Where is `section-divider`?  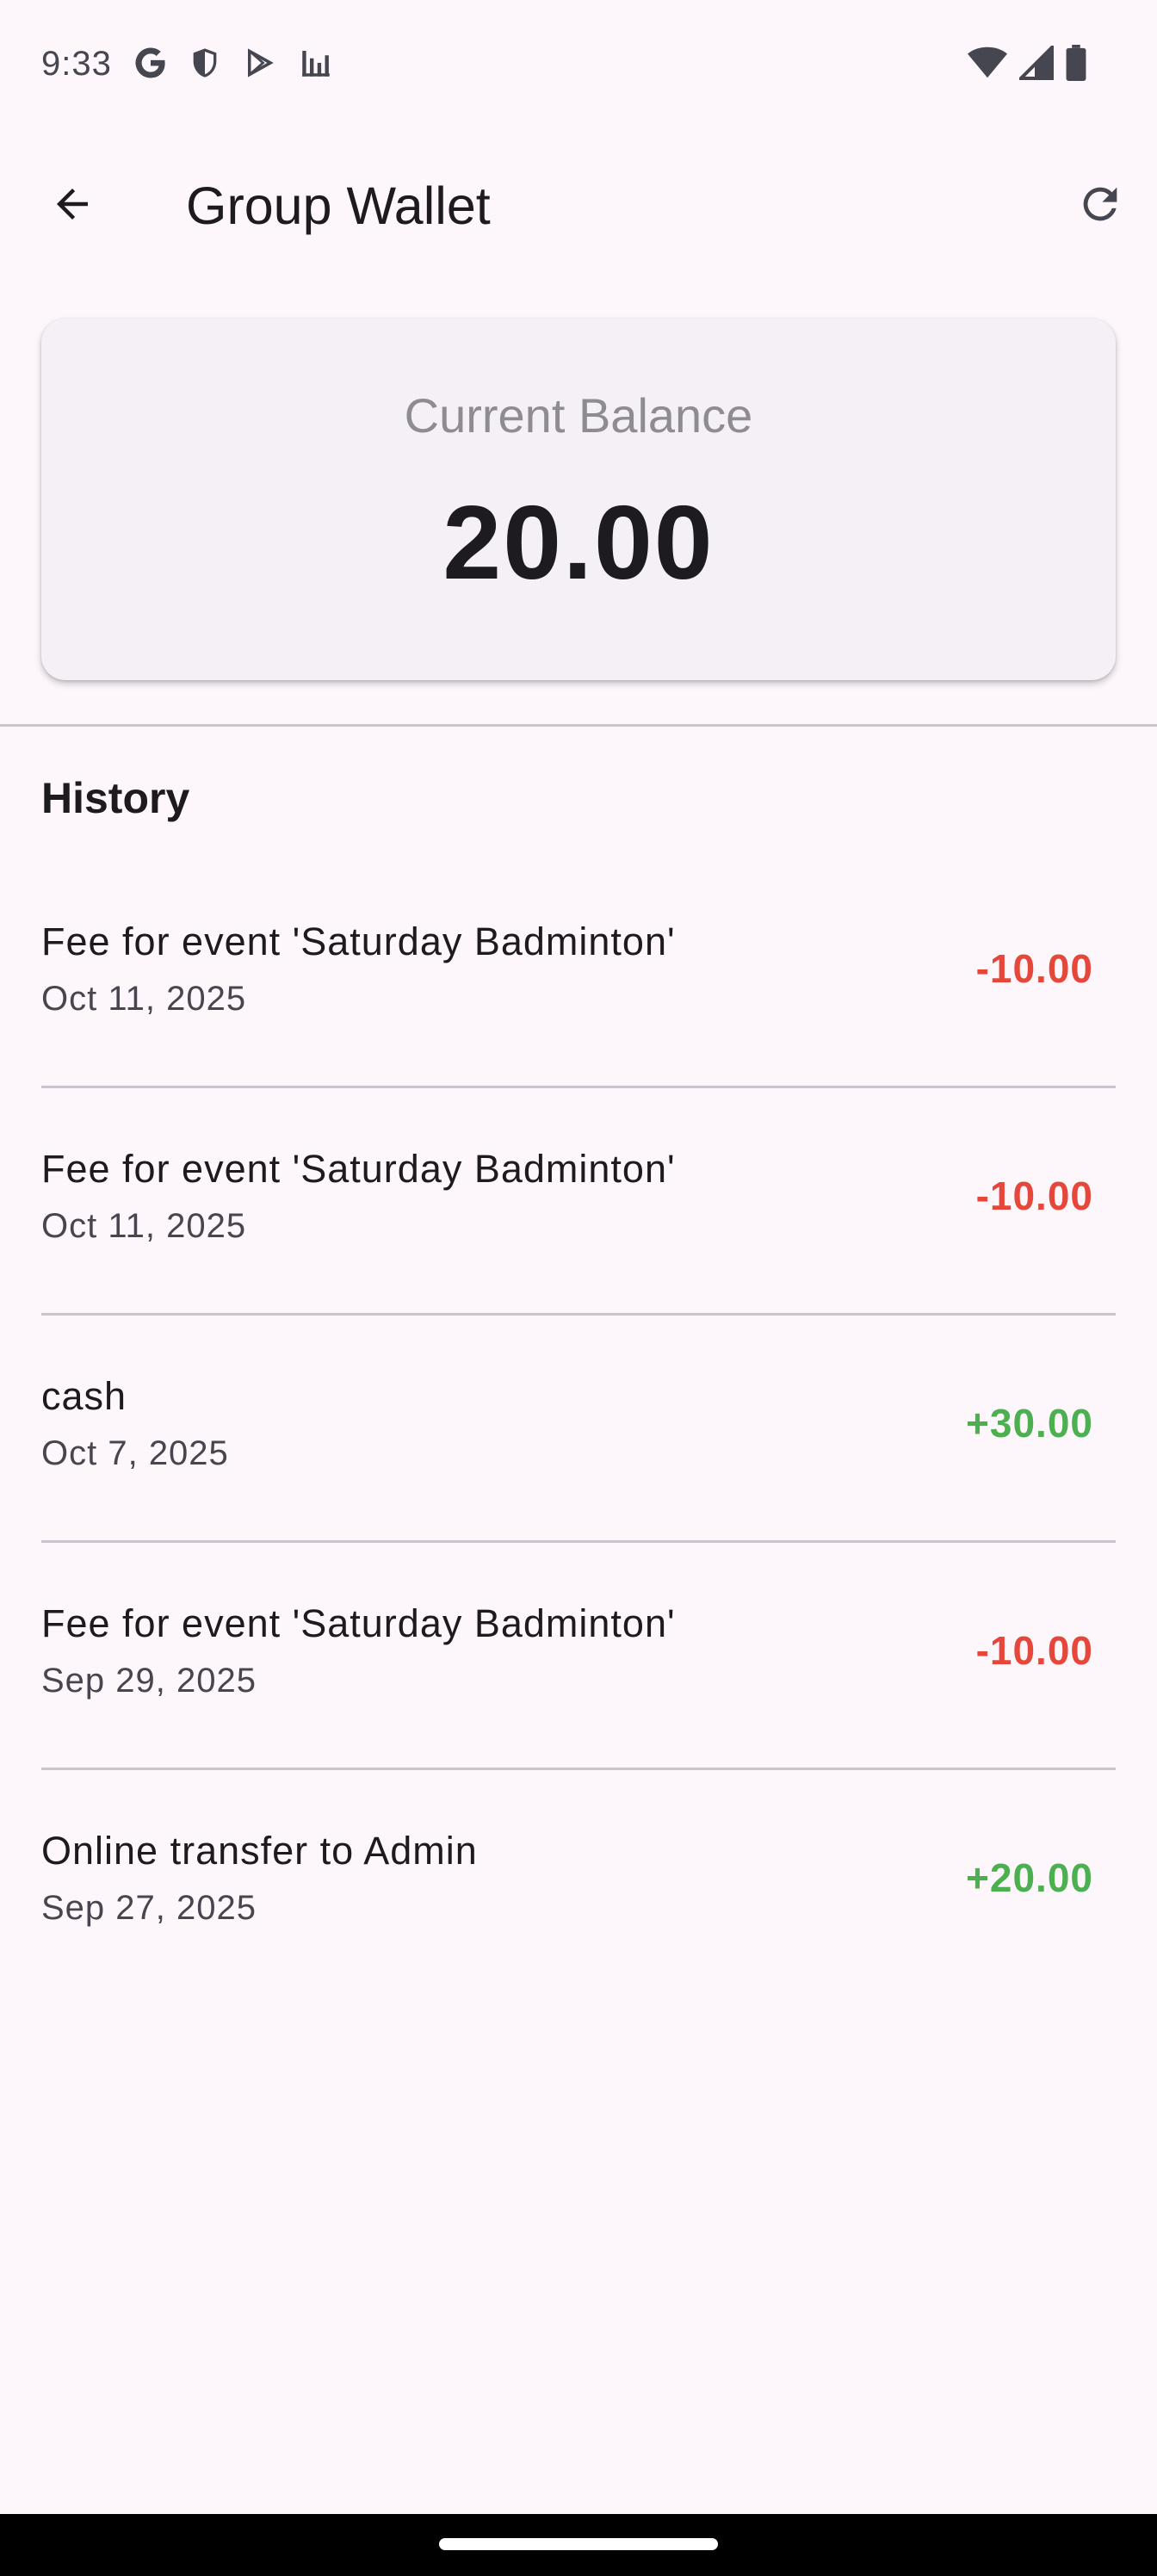 section-divider is located at coordinates (579, 726).